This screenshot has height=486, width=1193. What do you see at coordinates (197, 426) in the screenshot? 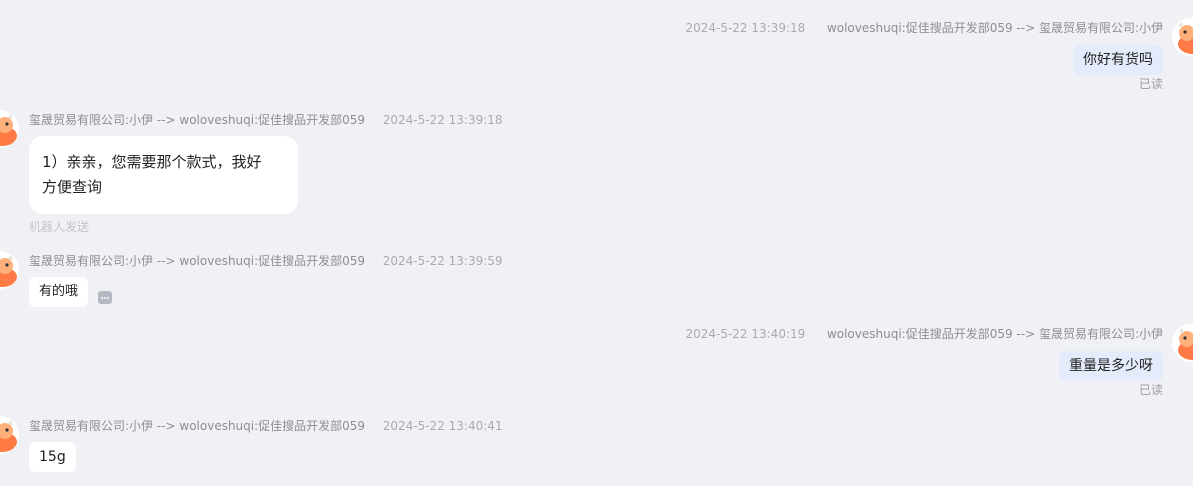
I see `message-5-route: 玺晟贸易有限公司:小伊 --> woloveshuqi:促佳搜品开发部059` at bounding box center [197, 426].